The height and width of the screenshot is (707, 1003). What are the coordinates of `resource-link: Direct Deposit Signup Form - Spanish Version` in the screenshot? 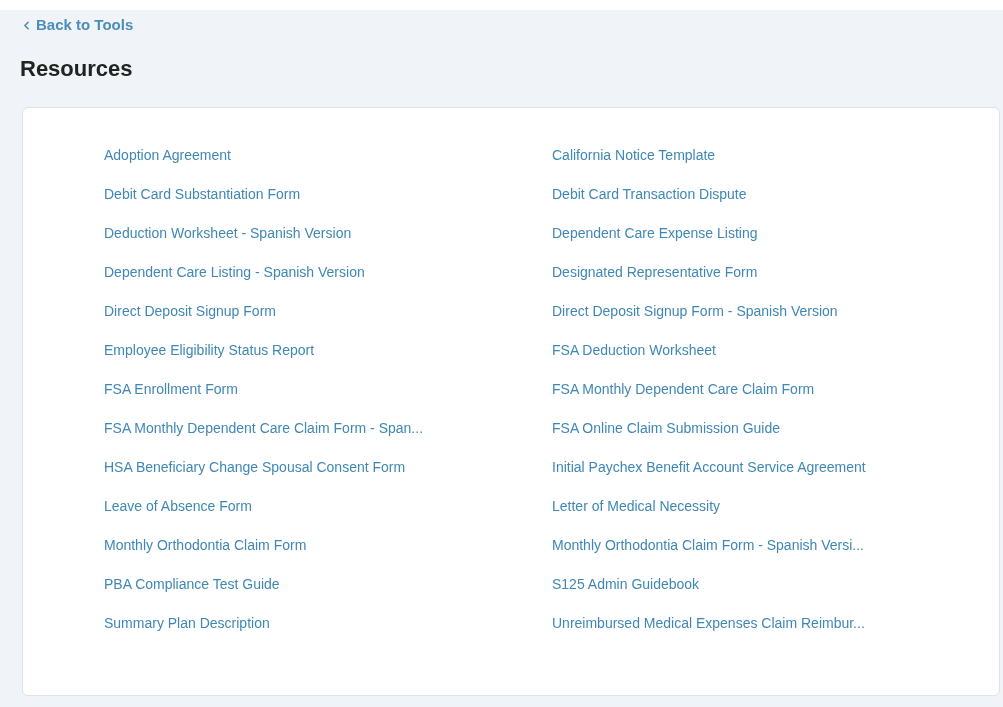 It's located at (695, 311).